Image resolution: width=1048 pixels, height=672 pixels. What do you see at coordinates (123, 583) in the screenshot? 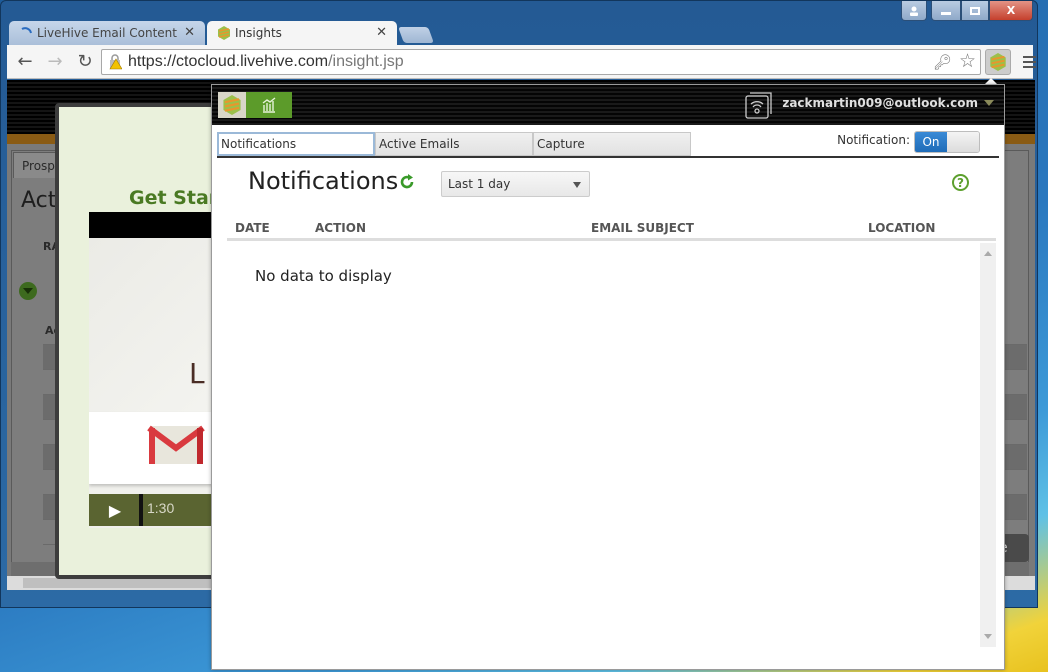
I see `scrollbar-thumb` at bounding box center [123, 583].